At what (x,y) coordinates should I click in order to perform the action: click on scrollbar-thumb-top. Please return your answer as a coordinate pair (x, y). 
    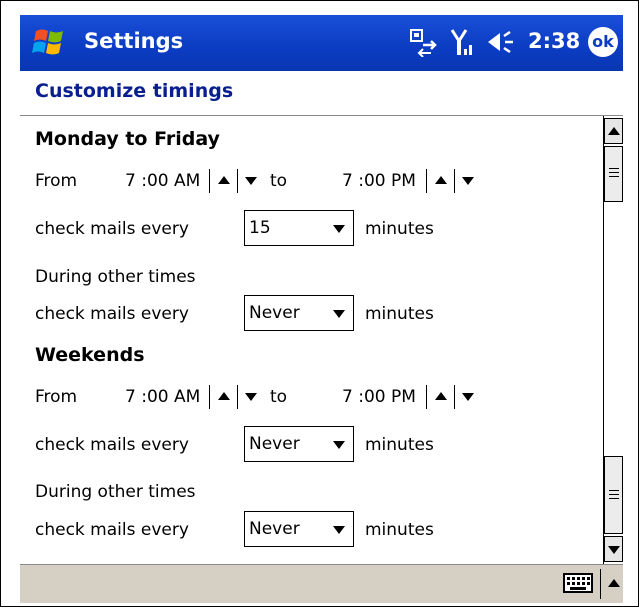
    Looking at the image, I should click on (613, 174).